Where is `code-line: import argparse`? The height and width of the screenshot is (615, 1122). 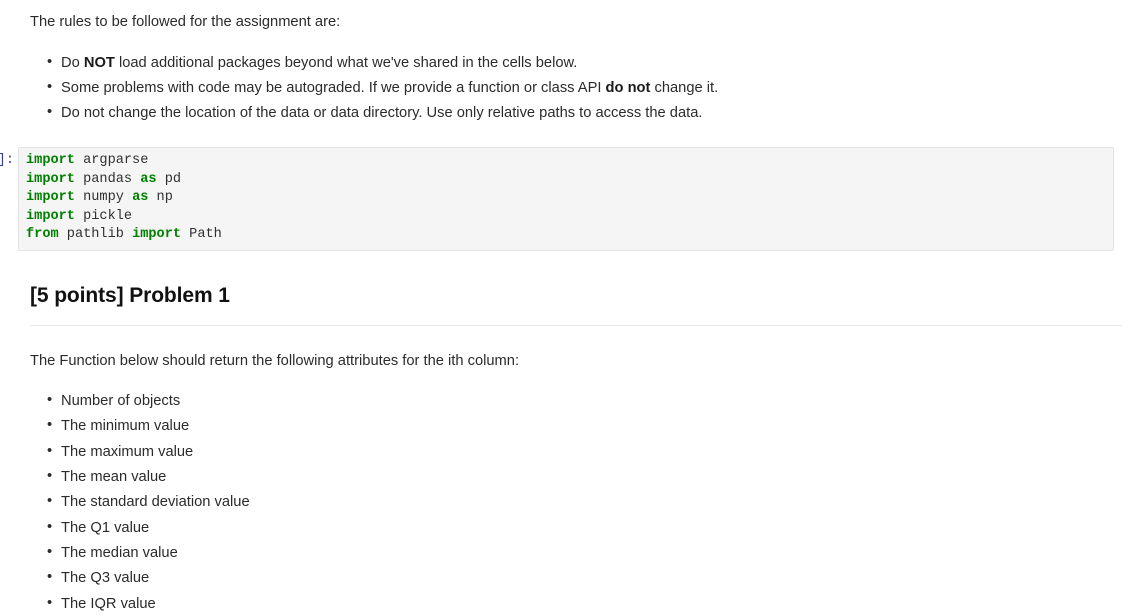
code-line: import argparse is located at coordinates (566, 161).